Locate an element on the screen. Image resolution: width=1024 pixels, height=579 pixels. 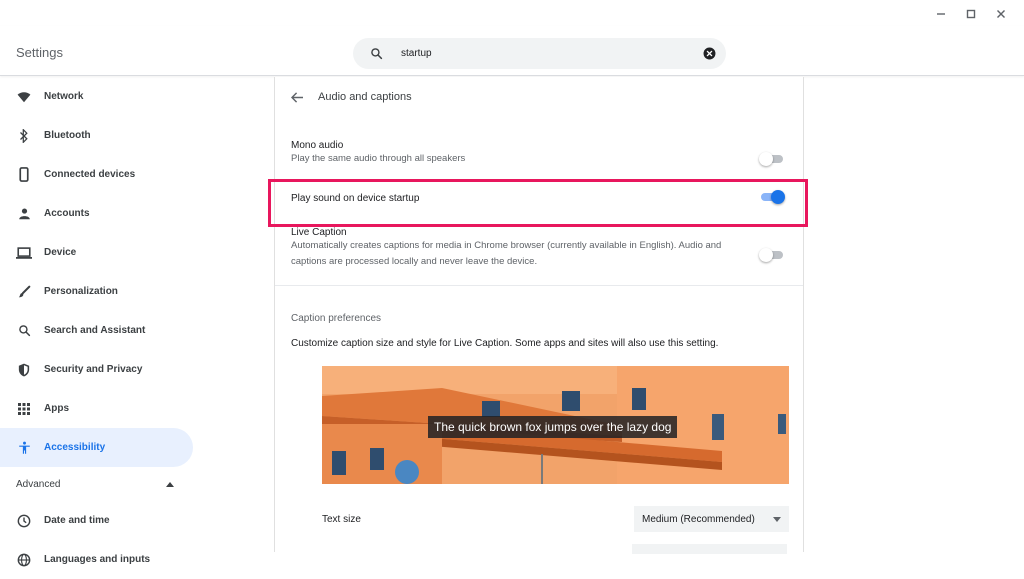
window-controls is located at coordinates (976, 14).